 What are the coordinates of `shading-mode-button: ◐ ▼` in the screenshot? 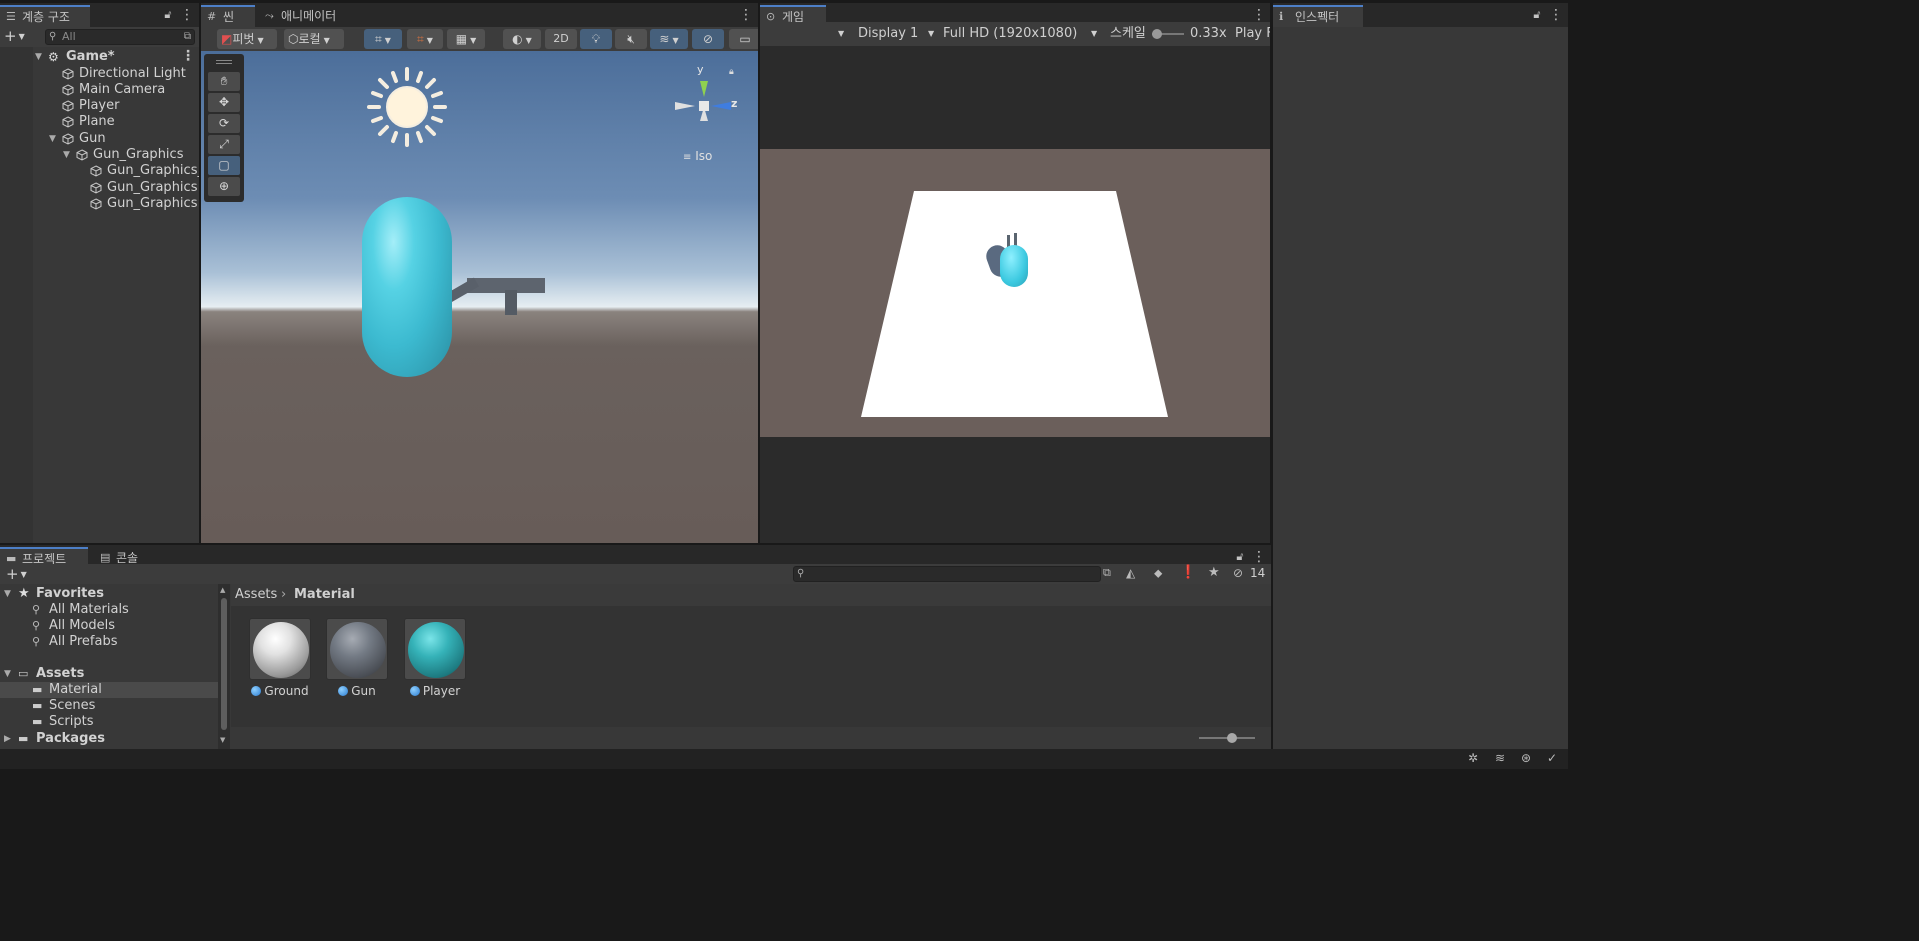 It's located at (522, 39).